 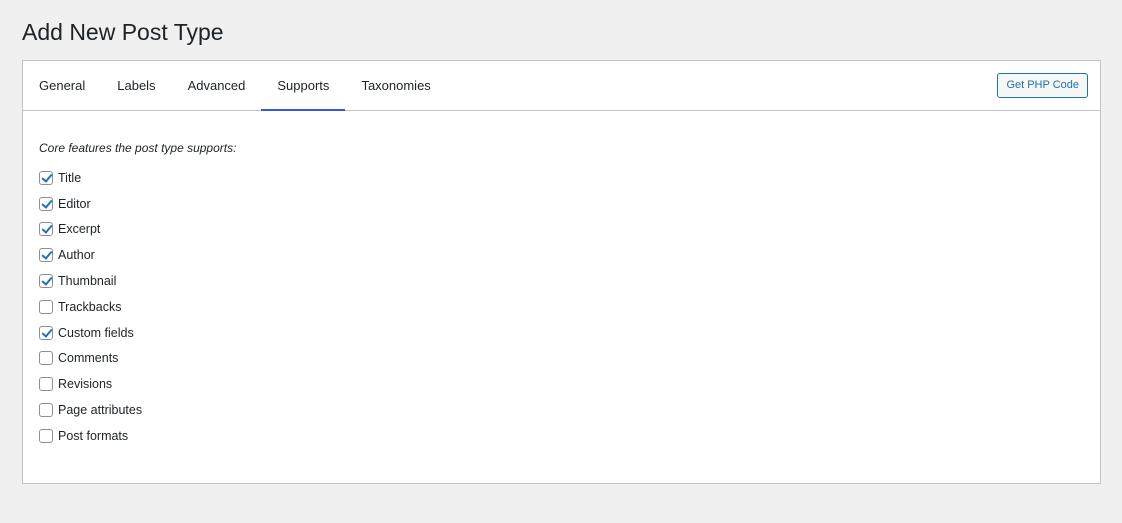 I want to click on feature-revisions: Revisions, so click(x=137, y=384).